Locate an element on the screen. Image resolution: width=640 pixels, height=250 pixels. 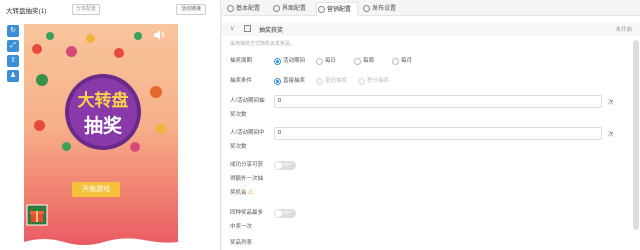
section-title: 抽奖获奖 is located at coordinates (271, 31).